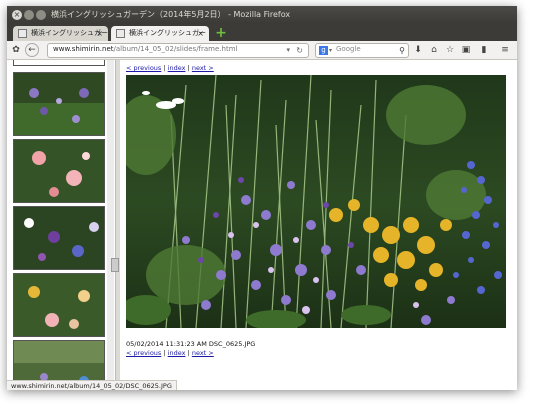 This screenshot has height=408, width=540. Describe the element at coordinates (505, 50) in the screenshot. I see `menu-hamburger-icon: ≡` at that location.